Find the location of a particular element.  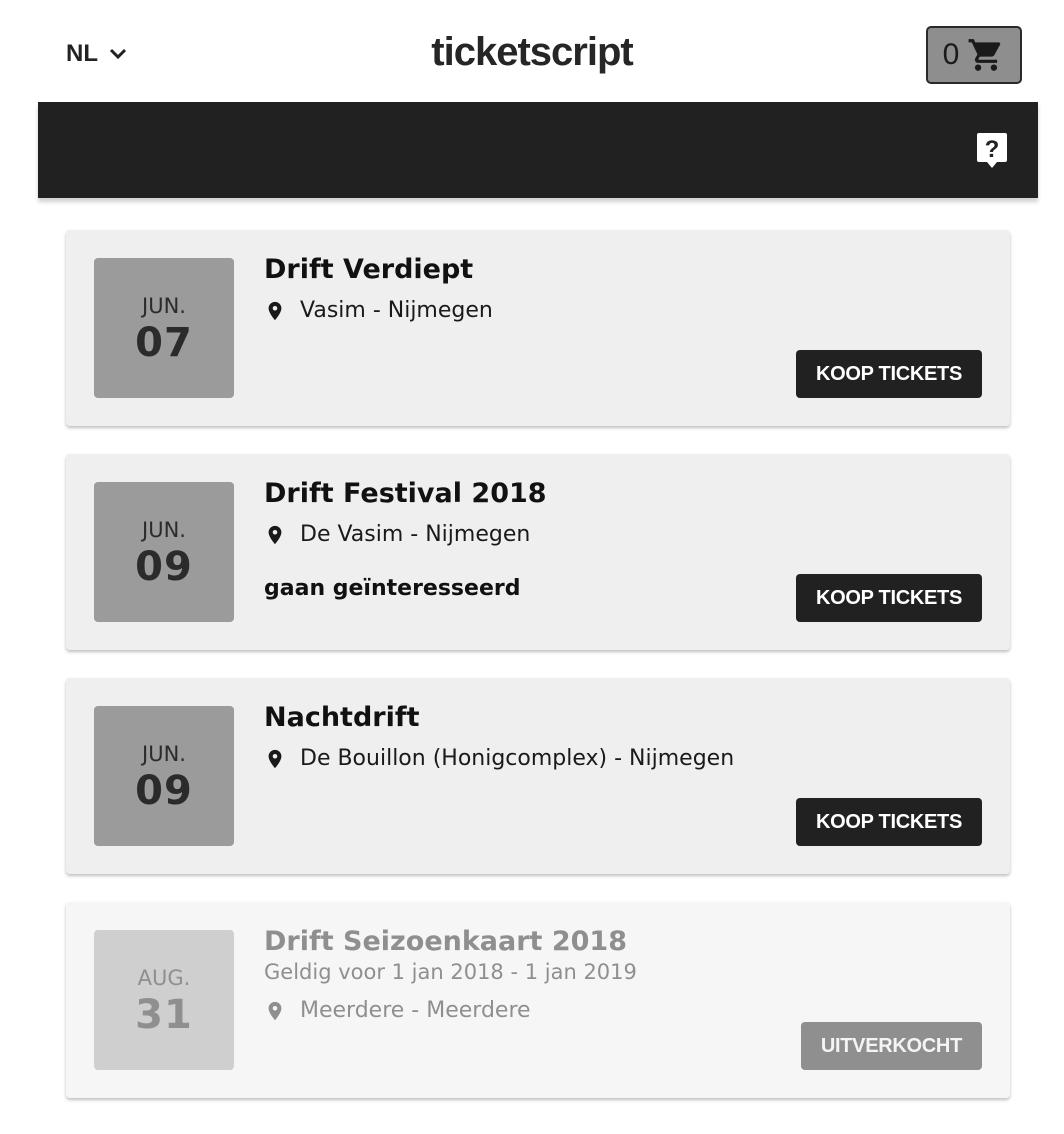

event-location: Vasim - Nijmegen is located at coordinates (378, 310).